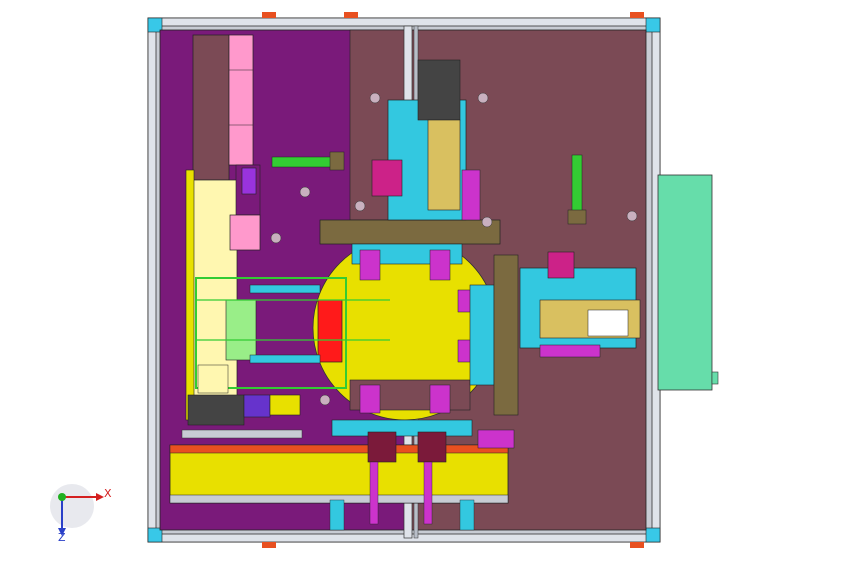 This screenshot has width=867, height=562. Describe the element at coordinates (688, 282) in the screenshot. I see `side-control-panel` at that location.